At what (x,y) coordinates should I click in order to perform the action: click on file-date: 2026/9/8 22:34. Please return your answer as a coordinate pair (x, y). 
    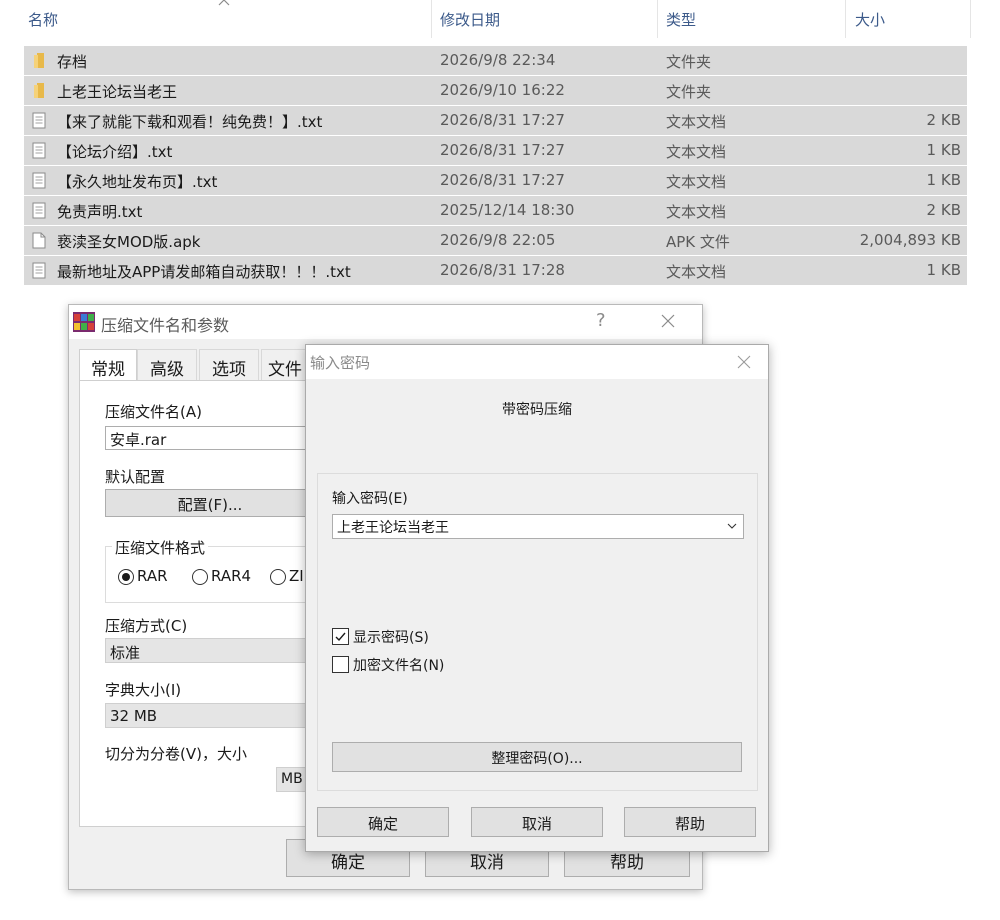
    Looking at the image, I should click on (498, 60).